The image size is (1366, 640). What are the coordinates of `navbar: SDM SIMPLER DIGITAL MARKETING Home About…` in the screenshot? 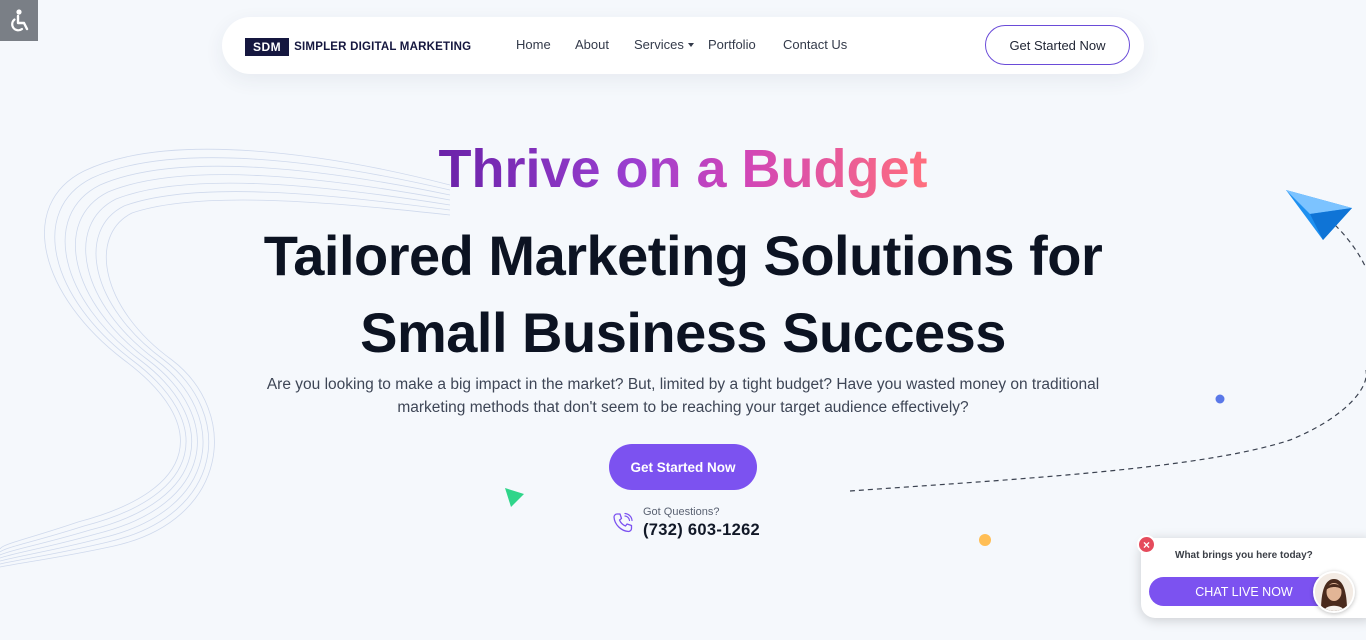 It's located at (683, 45).